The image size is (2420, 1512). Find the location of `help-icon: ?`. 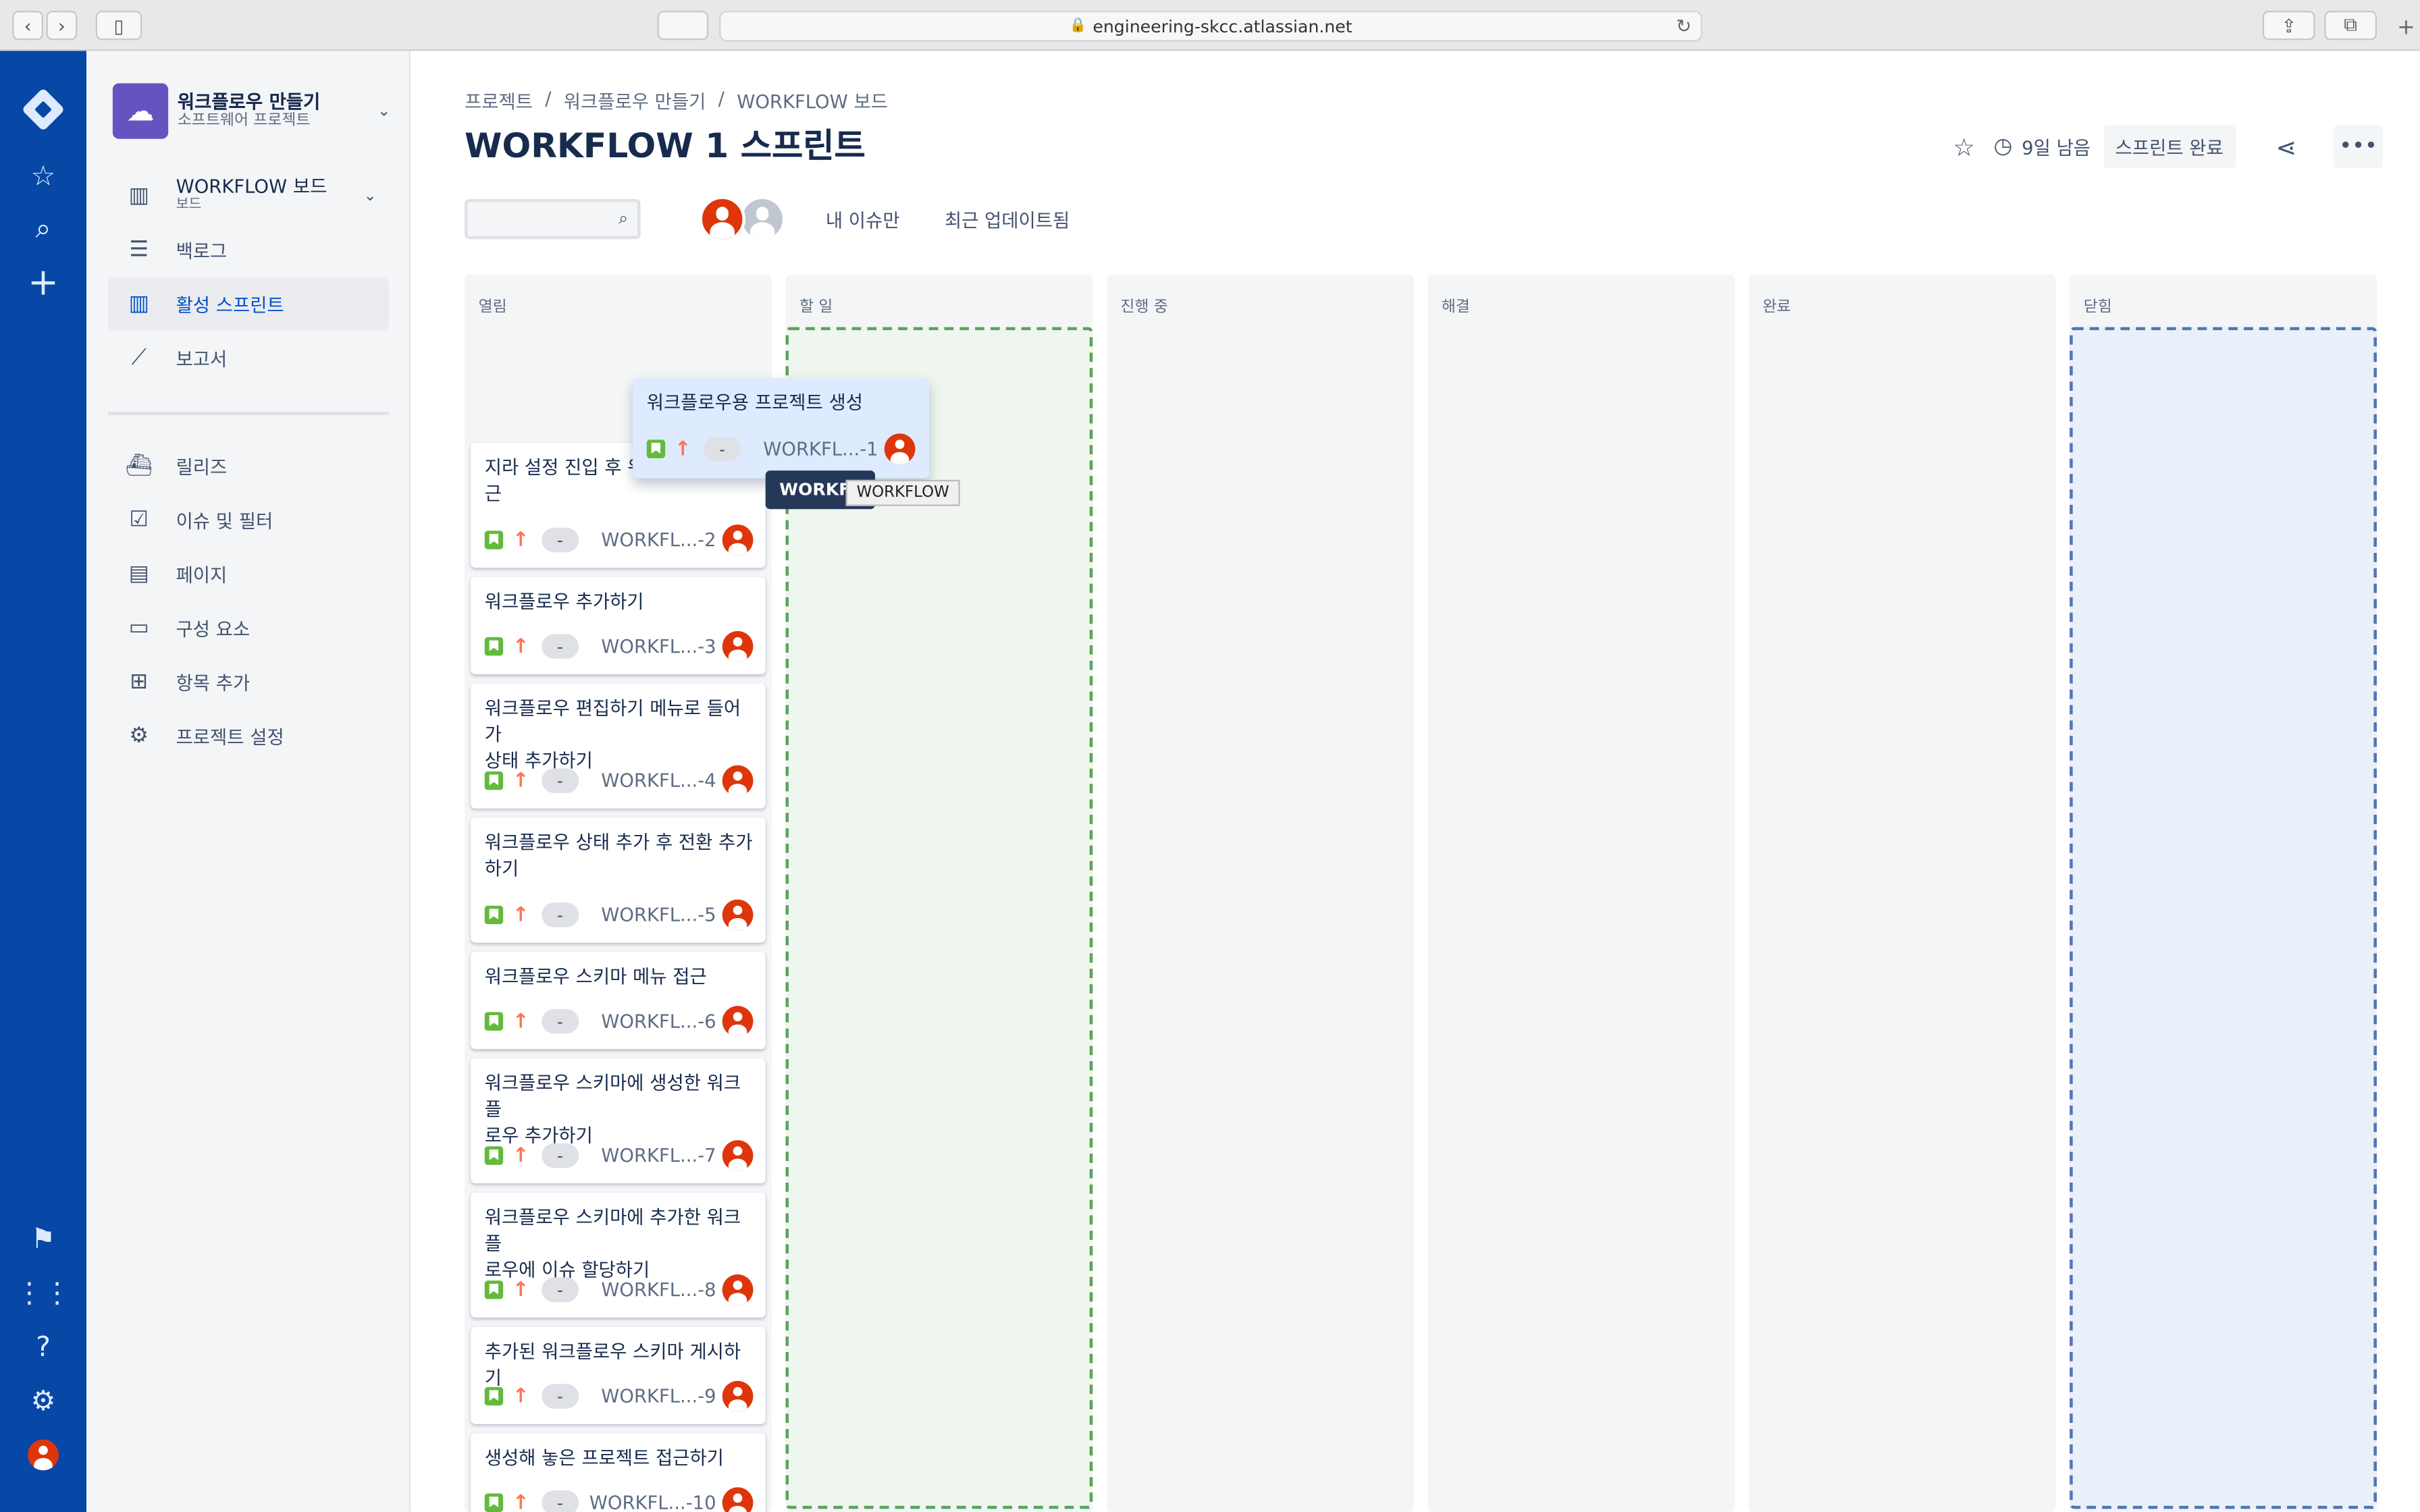

help-icon: ? is located at coordinates (43, 1346).